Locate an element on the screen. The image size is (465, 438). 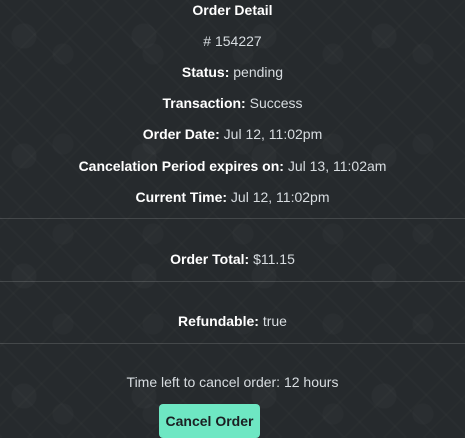
refundable-label: Refundable: is located at coordinates (218, 321).